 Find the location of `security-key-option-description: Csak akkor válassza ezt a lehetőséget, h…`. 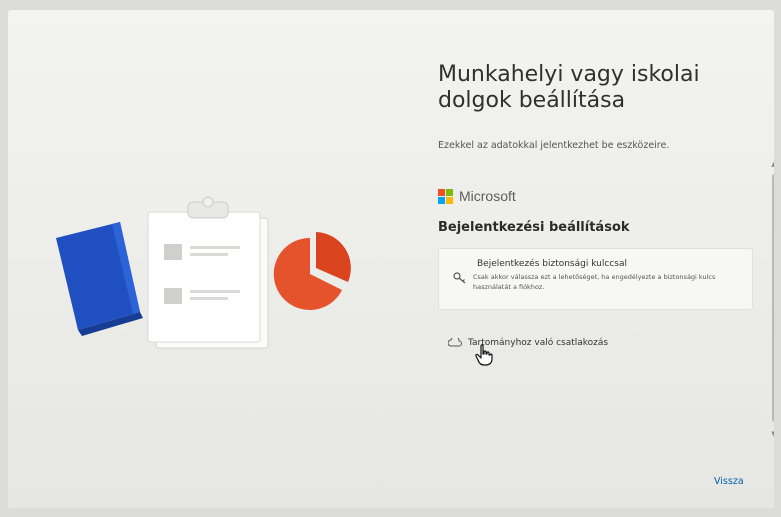

security-key-option-description: Csak akkor válassza ezt a lehetőséget, h… is located at coordinates (594, 282).